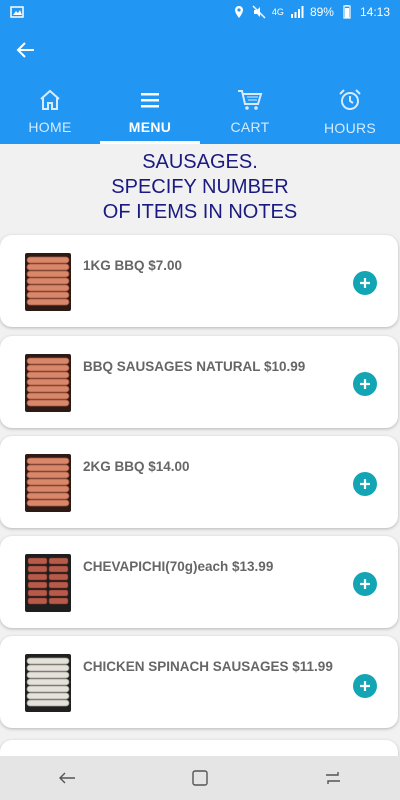 The image size is (400, 800). I want to click on signal-icon, so click(297, 12).